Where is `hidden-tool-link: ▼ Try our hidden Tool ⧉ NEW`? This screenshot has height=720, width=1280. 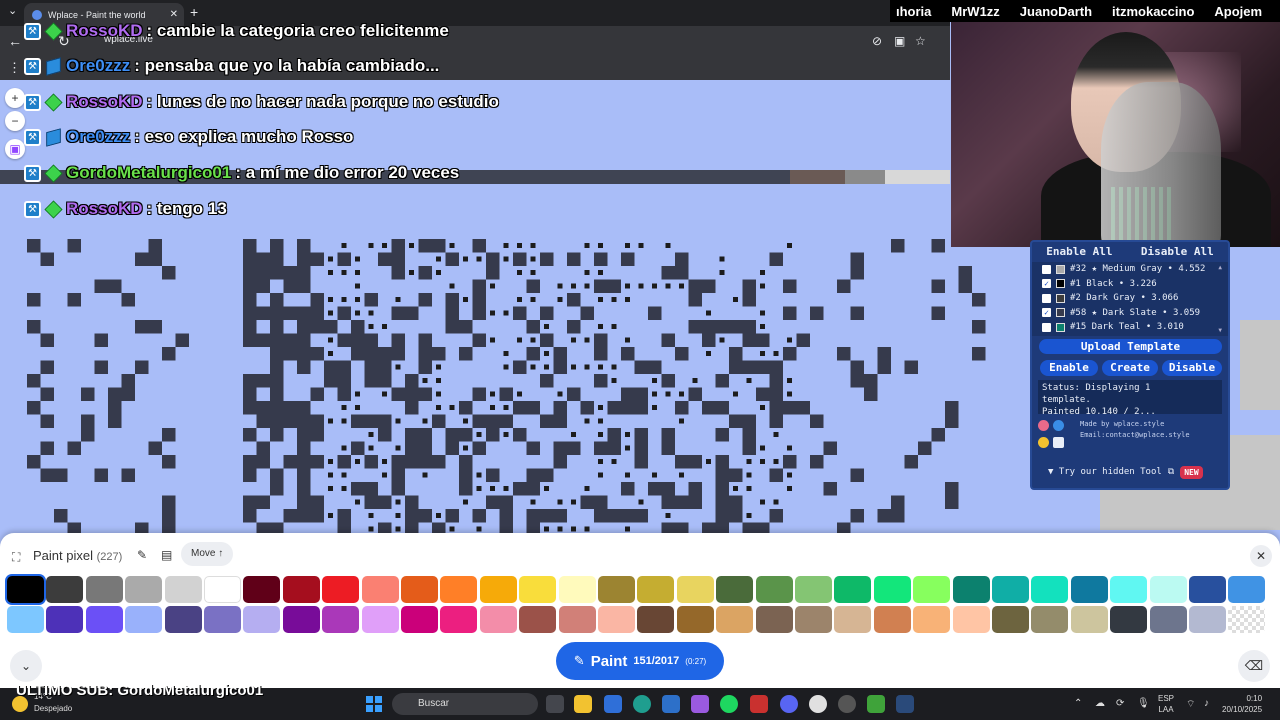 hidden-tool-link: ▼ Try our hidden Tool ⧉ NEW is located at coordinates (1130, 472).